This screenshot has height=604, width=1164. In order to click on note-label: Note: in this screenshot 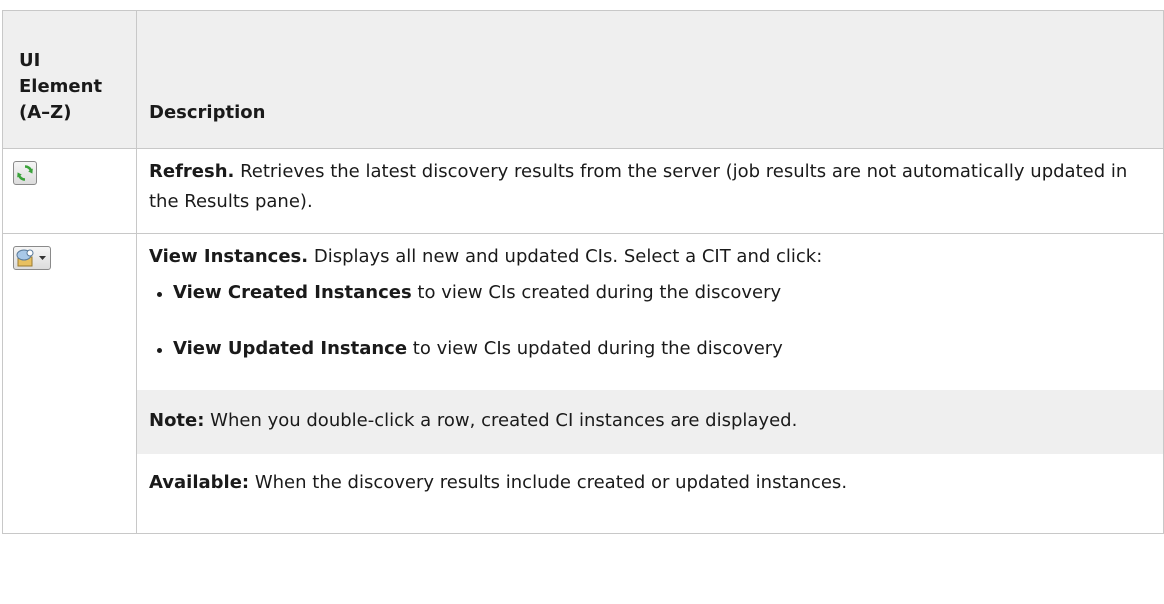, I will do `click(177, 420)`.